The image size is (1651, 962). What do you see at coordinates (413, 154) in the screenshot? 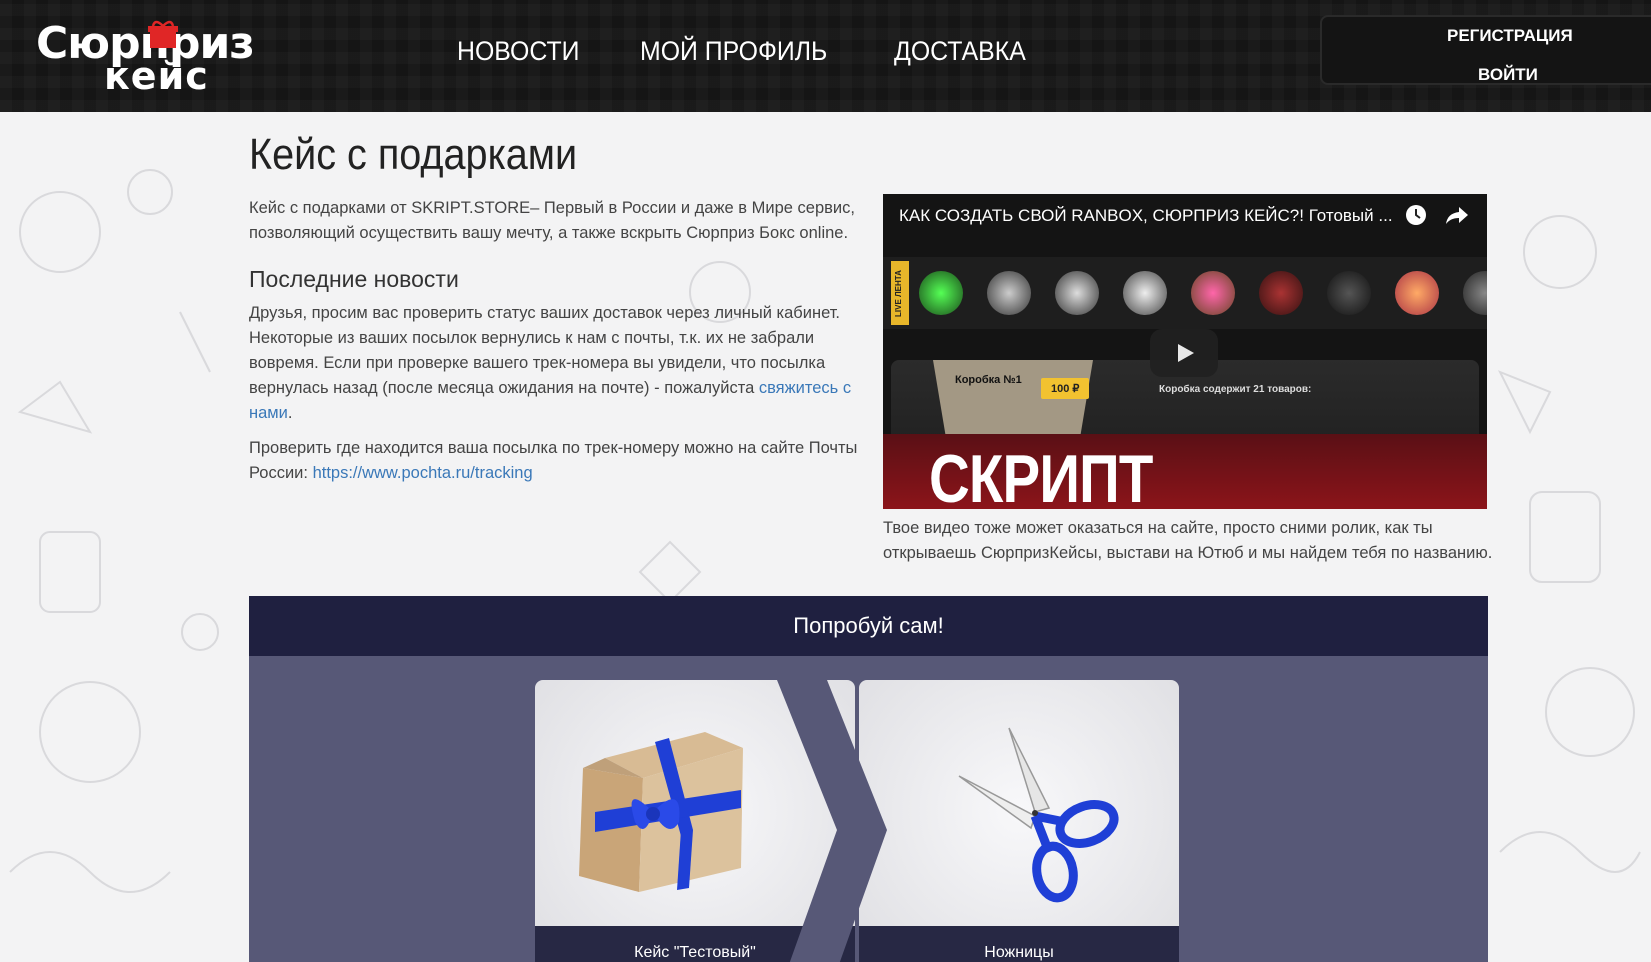
I see `page-title: Кейс с подарками` at bounding box center [413, 154].